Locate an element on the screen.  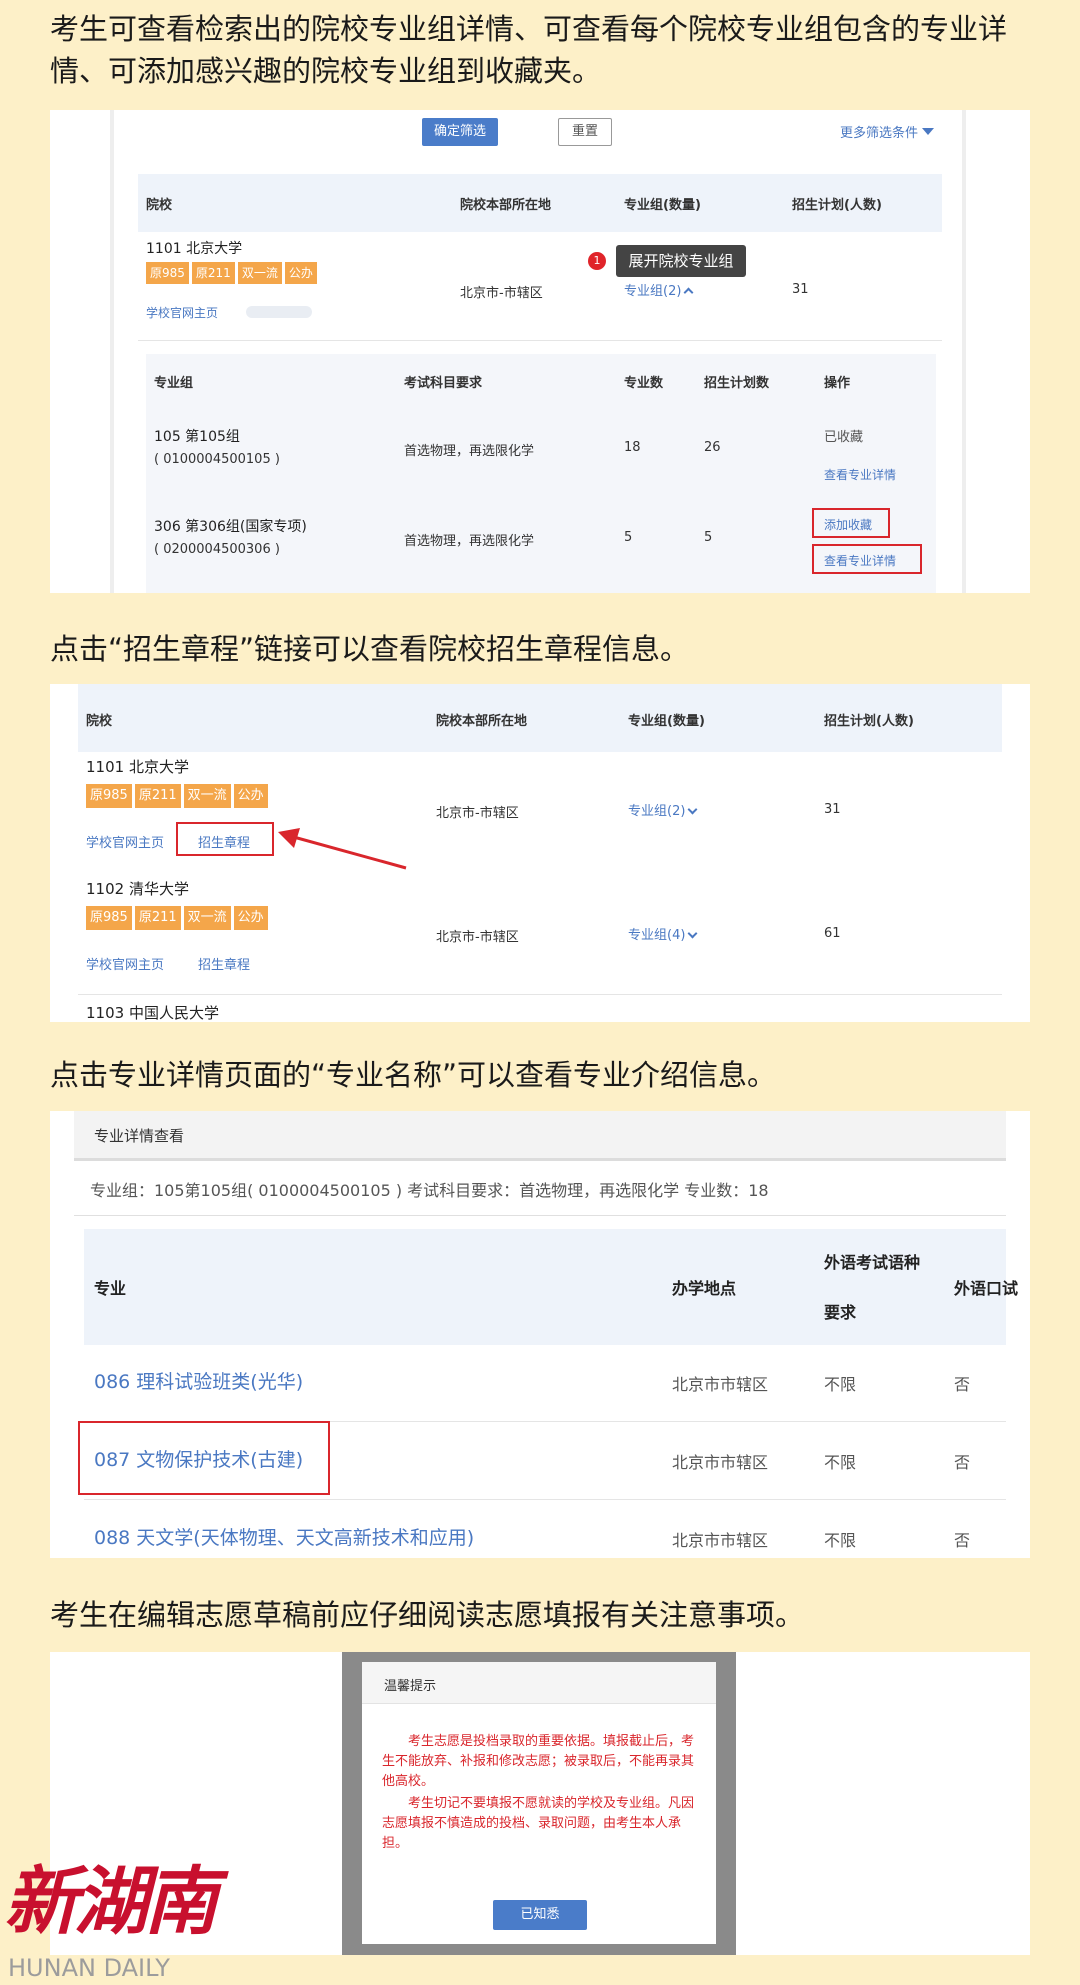
chevron-up-icon is located at coordinates (688, 292).